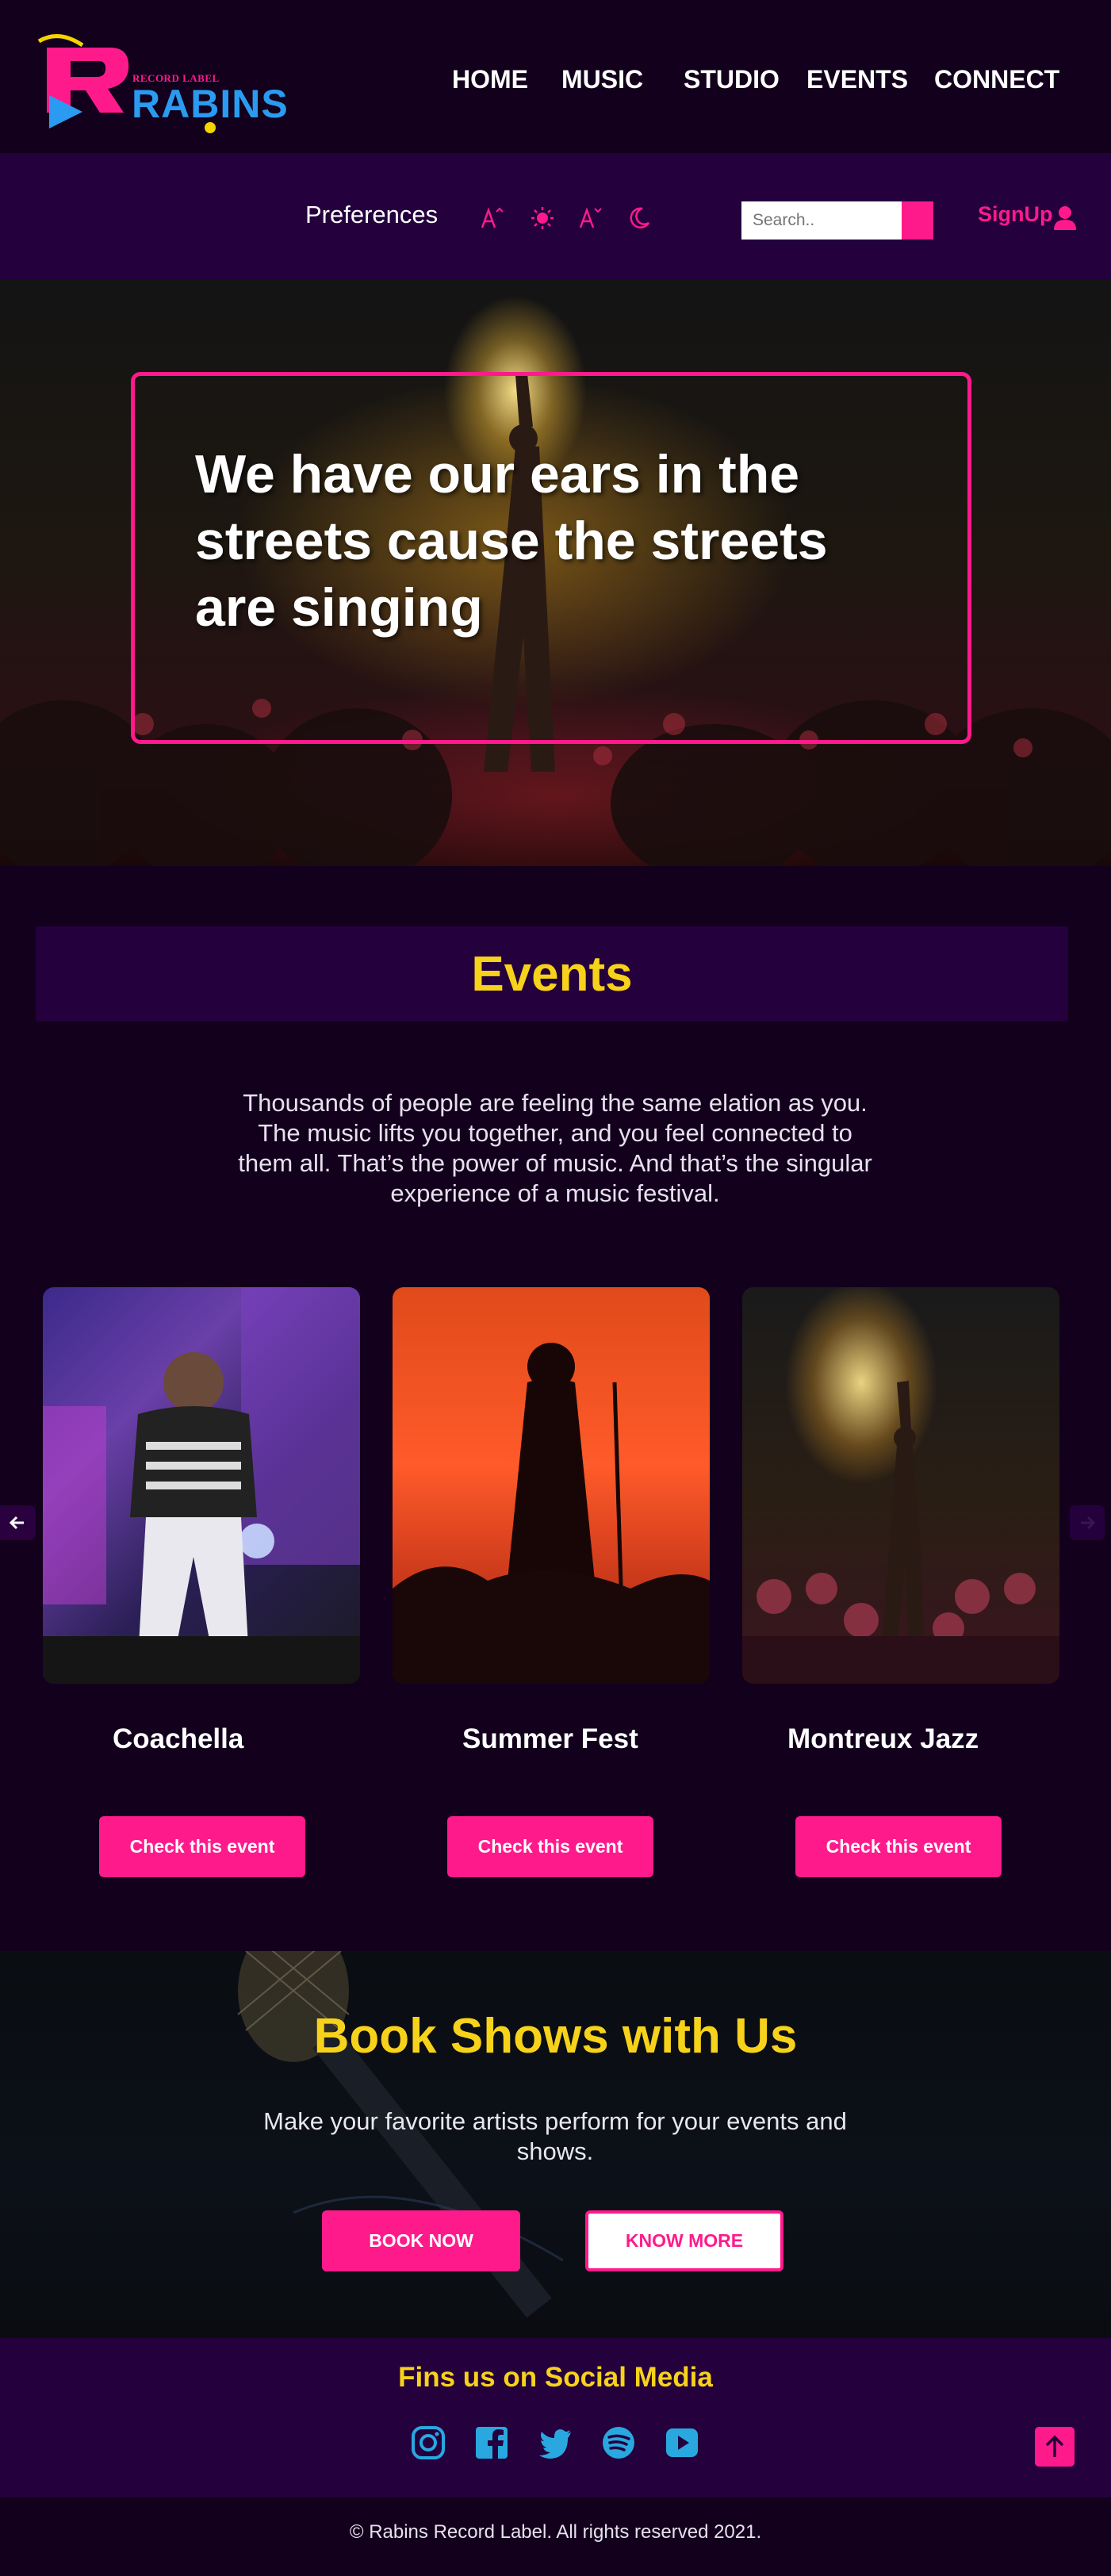 This screenshot has height=2576, width=1111. Describe the element at coordinates (555, 2443) in the screenshot. I see `twitter-icon` at that location.